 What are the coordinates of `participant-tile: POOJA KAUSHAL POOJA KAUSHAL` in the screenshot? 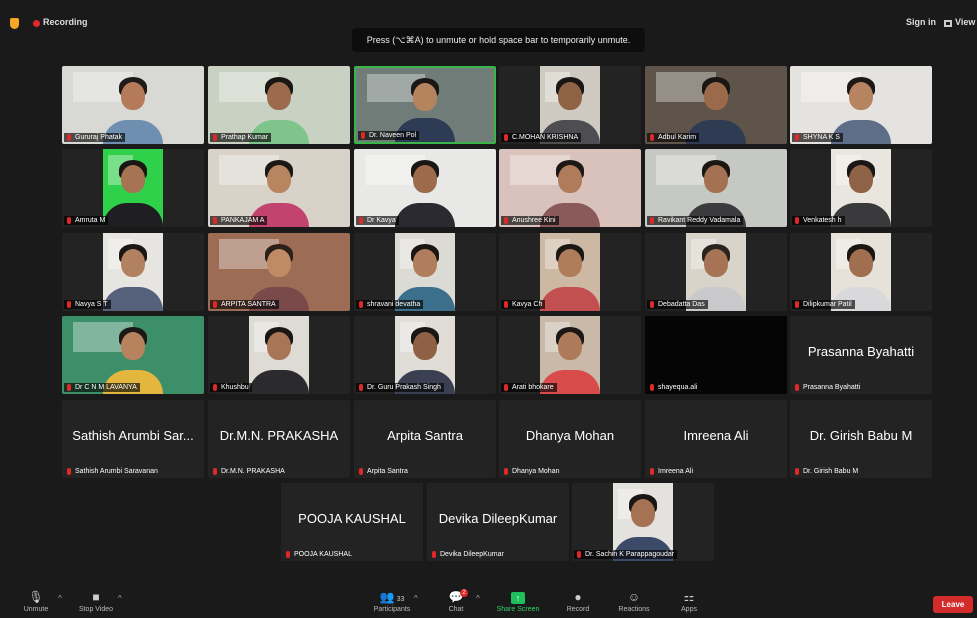 It's located at (352, 522).